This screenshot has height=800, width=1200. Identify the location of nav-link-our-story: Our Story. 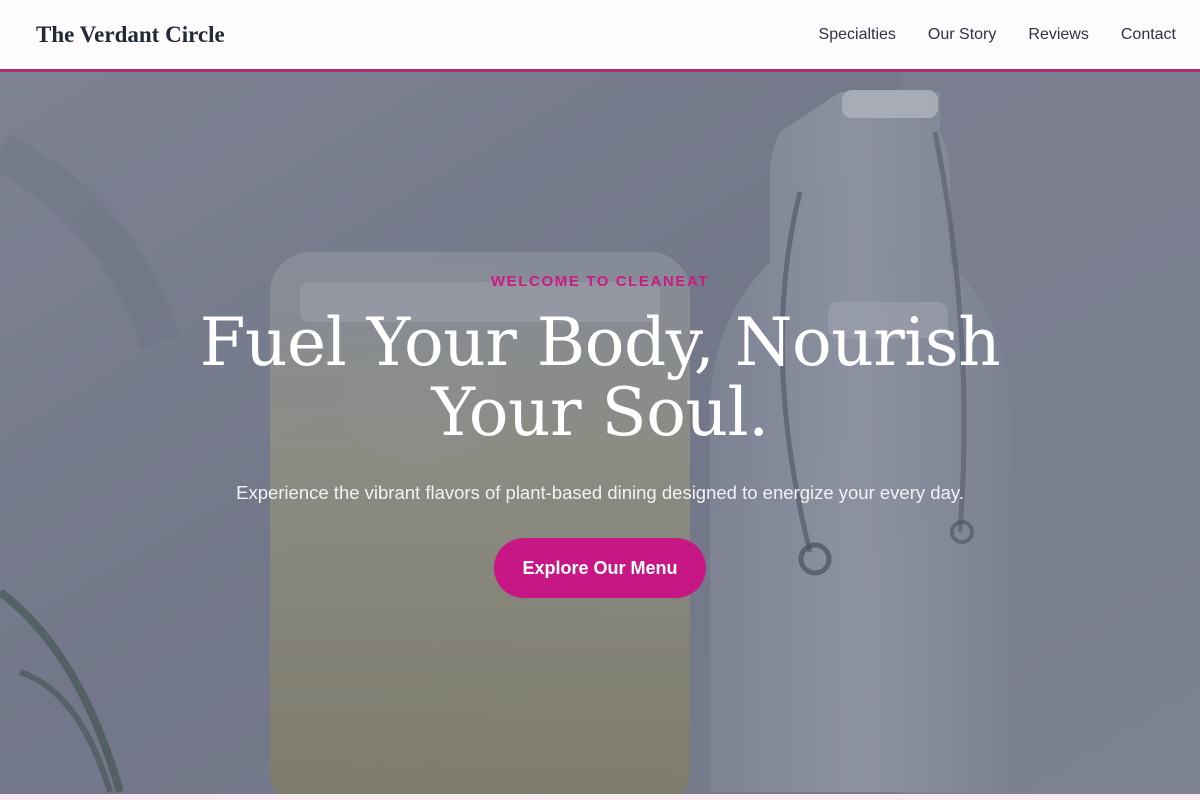
(962, 35).